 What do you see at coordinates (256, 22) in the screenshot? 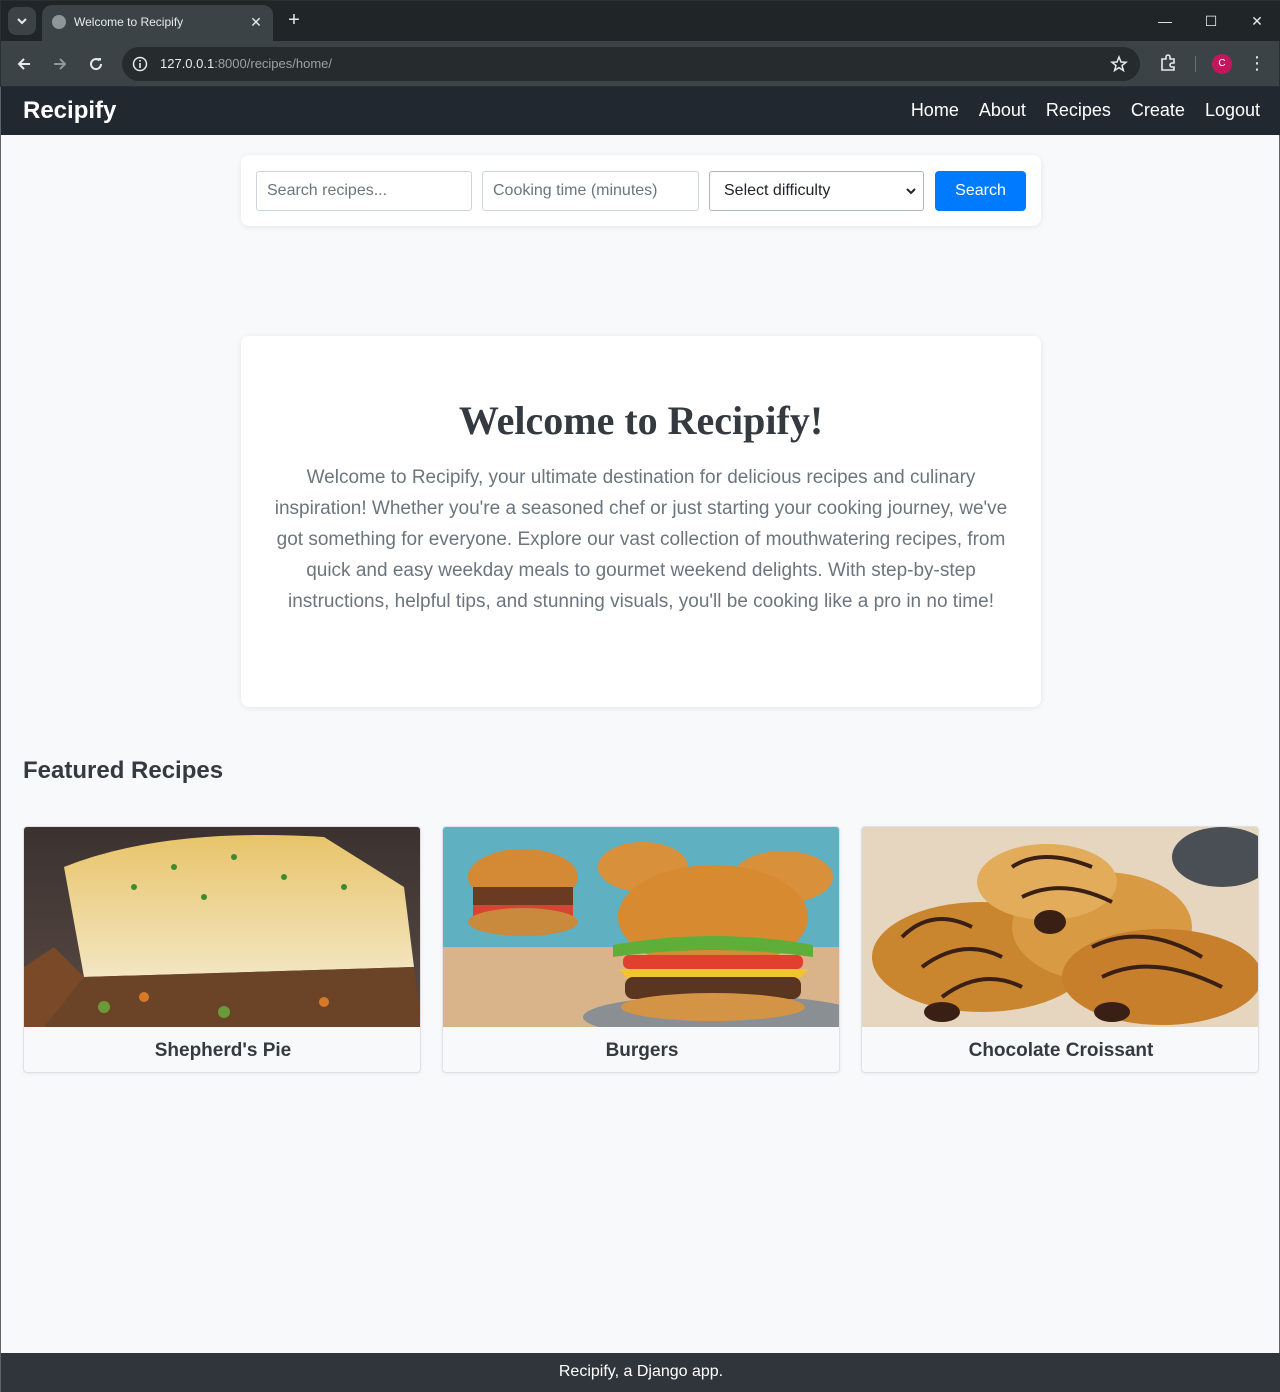
I see `close-icon: ✕` at bounding box center [256, 22].